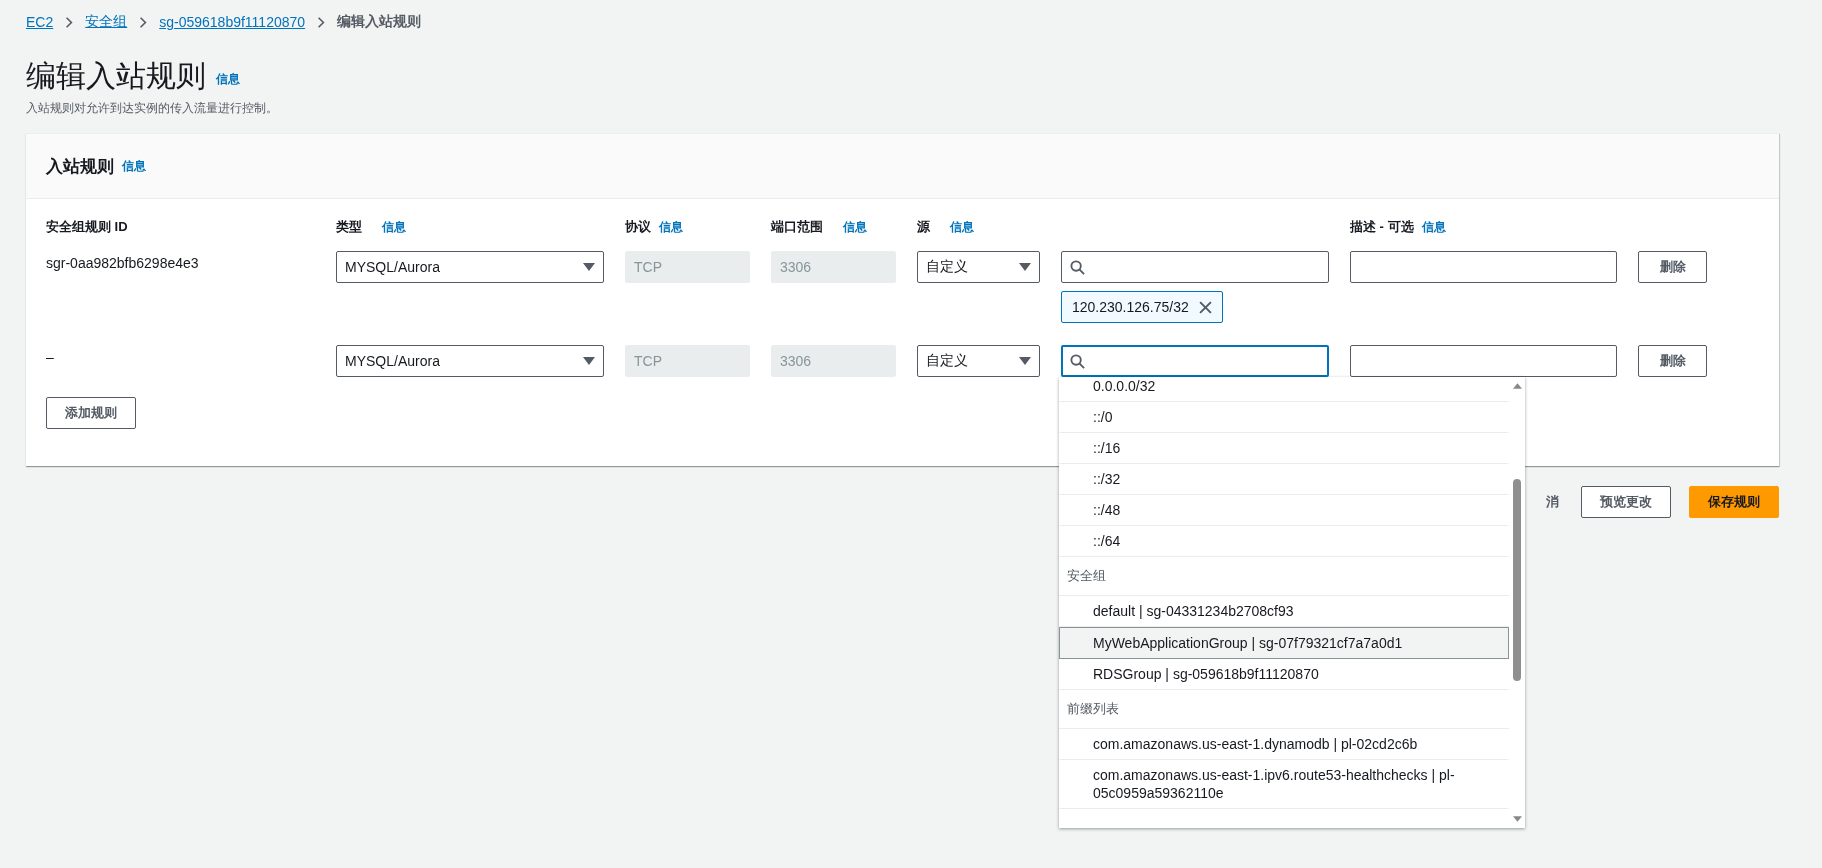  I want to click on scrollbar-thumb, so click(1517, 580).